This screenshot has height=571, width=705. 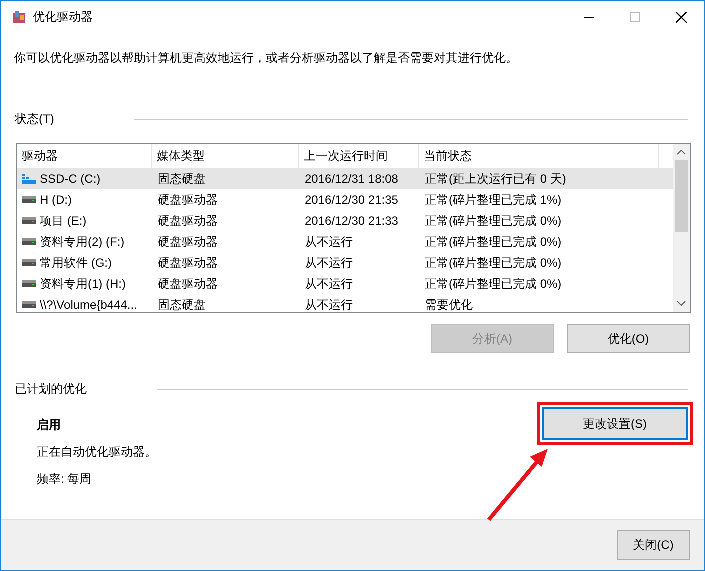 I want to click on drive-row: 常用软件 (G:) 硬盘驱动器 从不运行 正常(碎片整理已完成 0%), so click(x=345, y=262).